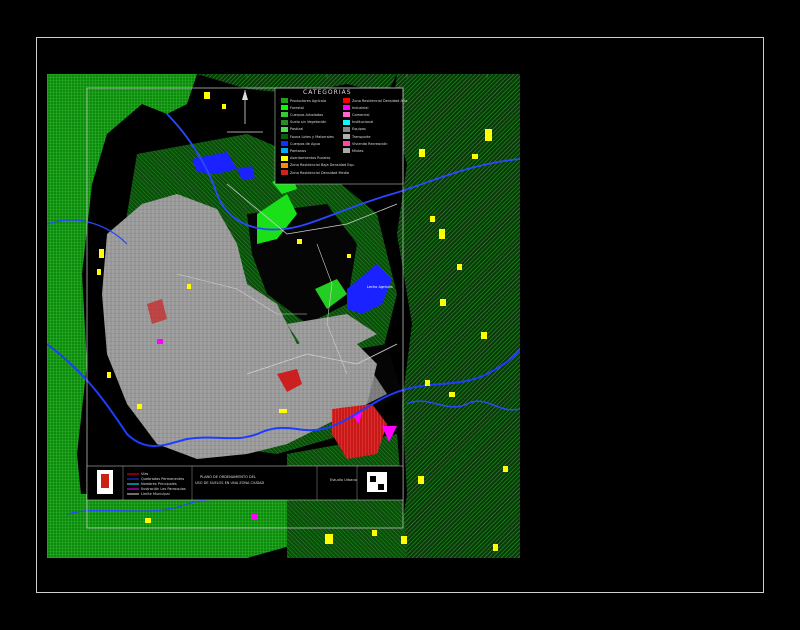 The image size is (800, 630). I want to click on map-title-line-2: USO DE SUELOS EN UNA ZONA CIUDAD, so click(230, 483).